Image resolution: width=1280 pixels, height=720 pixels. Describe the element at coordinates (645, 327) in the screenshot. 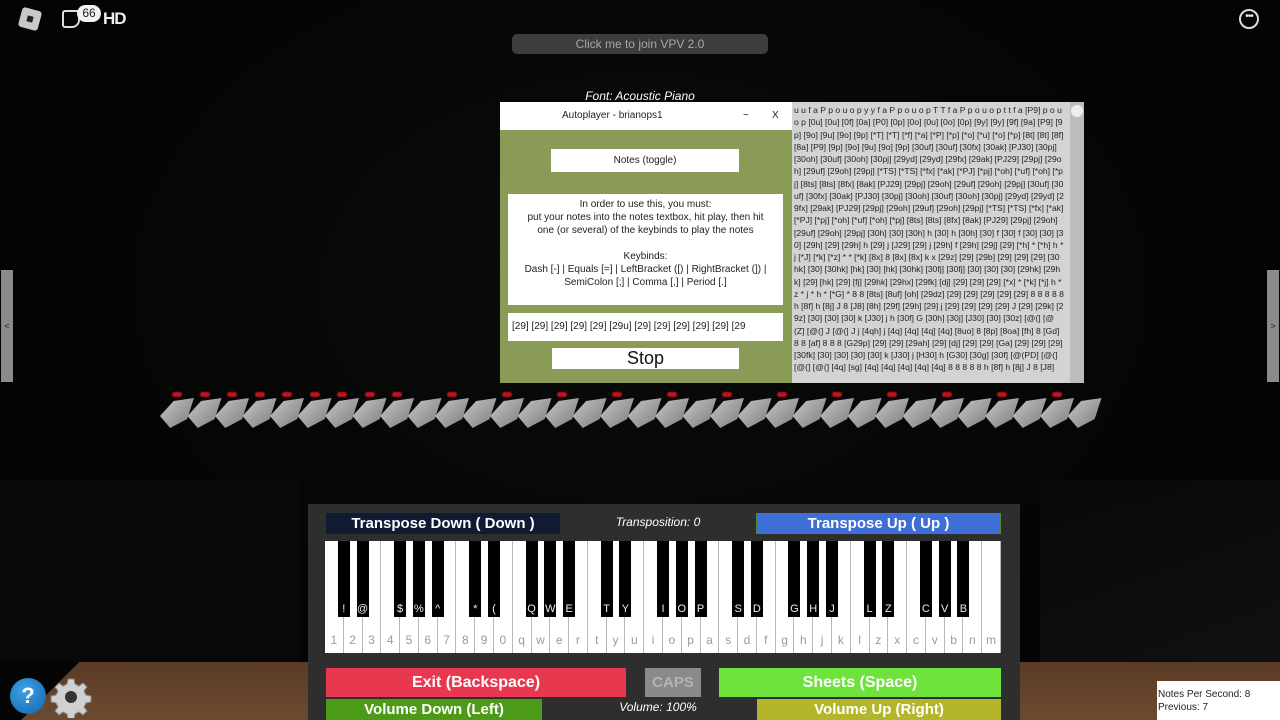

I see `notes-input` at that location.